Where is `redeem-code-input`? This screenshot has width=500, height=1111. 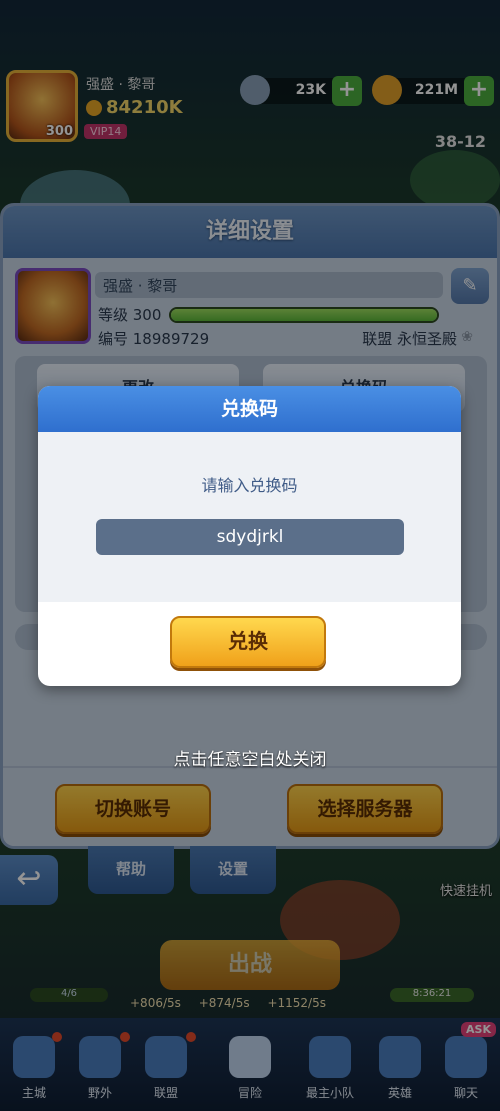
redeem-code-input is located at coordinates (250, 537).